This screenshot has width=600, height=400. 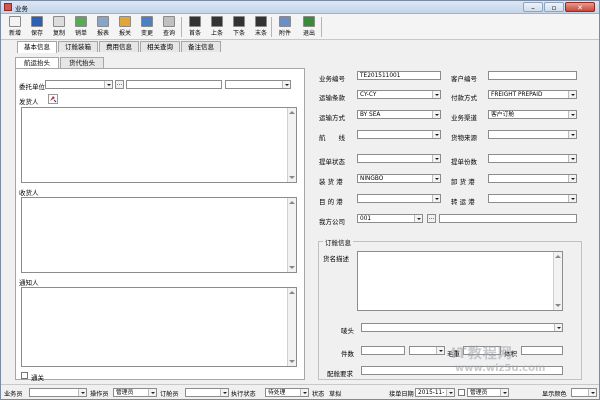 I want to click on exec-status-select: 待处理, so click(x=287, y=392).